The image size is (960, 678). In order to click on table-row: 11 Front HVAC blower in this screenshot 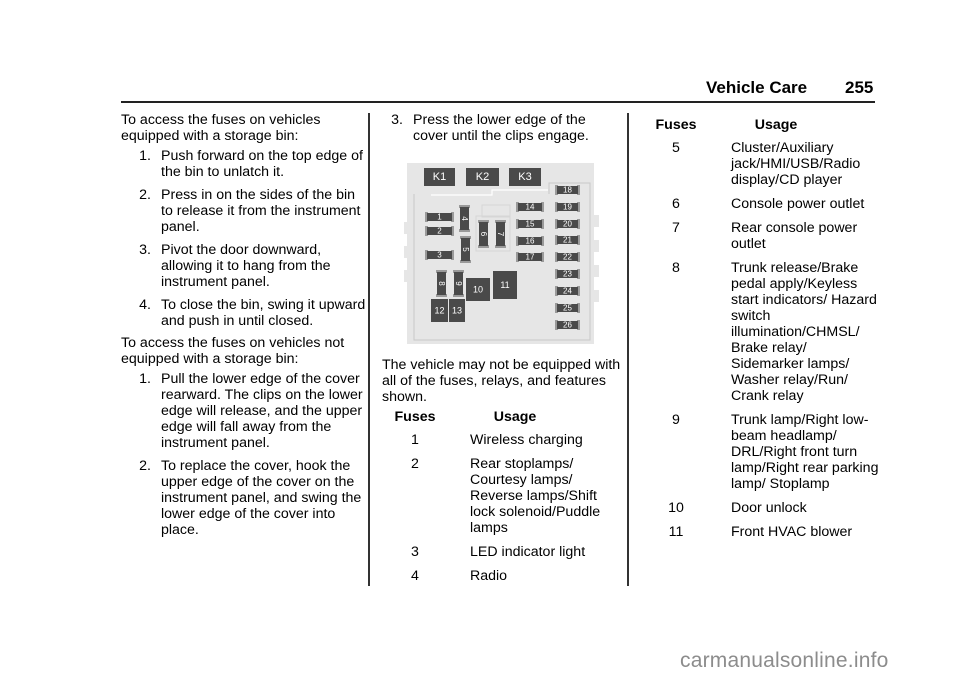, I will do `click(763, 532)`.